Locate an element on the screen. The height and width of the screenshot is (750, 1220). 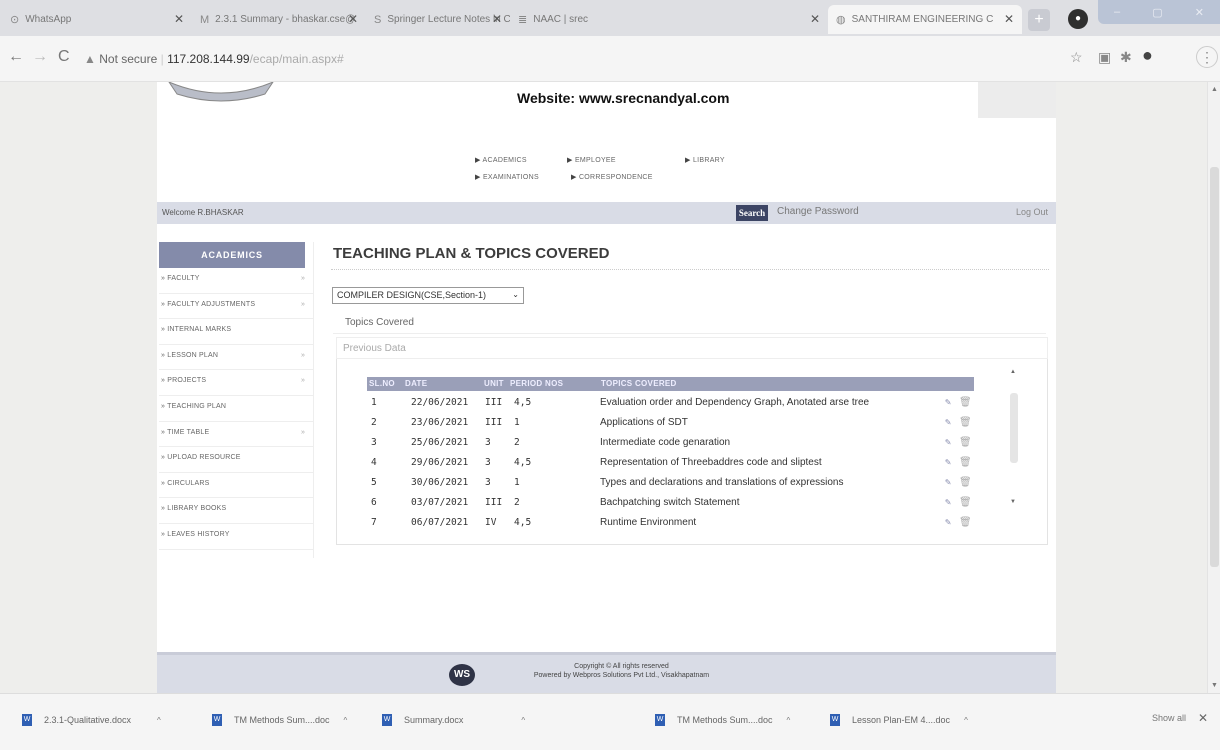
sidebar-item-label: TIME TABLE is located at coordinates (188, 432).